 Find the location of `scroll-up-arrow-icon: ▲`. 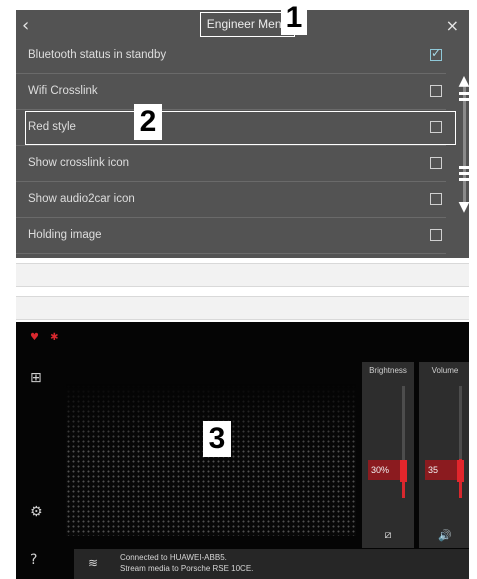

scroll-up-arrow-icon: ▲ is located at coordinates (463, 81).